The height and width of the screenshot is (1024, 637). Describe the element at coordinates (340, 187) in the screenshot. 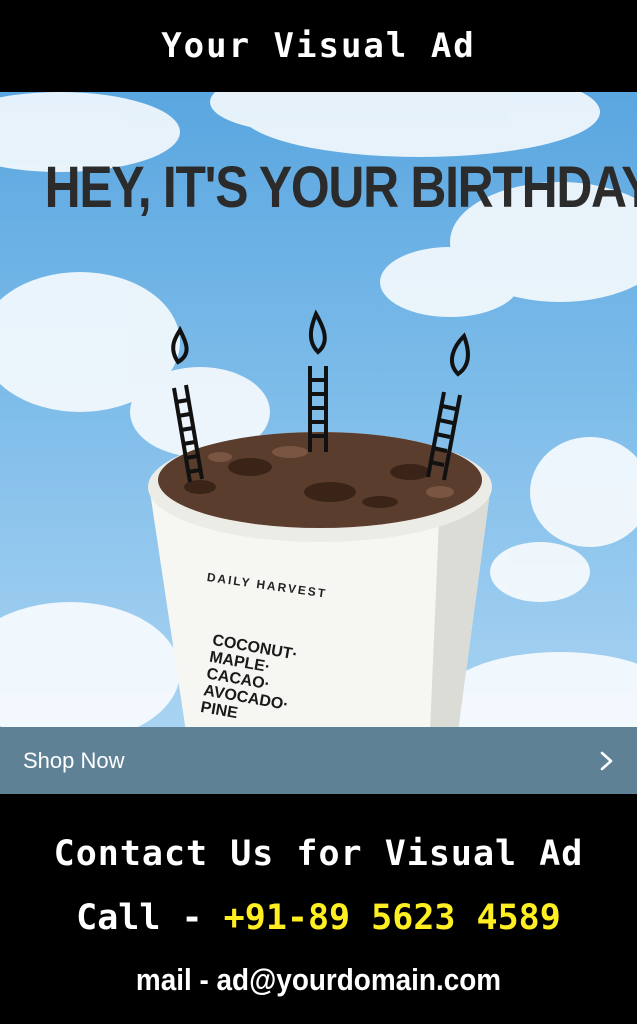

I see `ad-headline: HEY, IT'S YOUR BIRTHDAY!` at that location.